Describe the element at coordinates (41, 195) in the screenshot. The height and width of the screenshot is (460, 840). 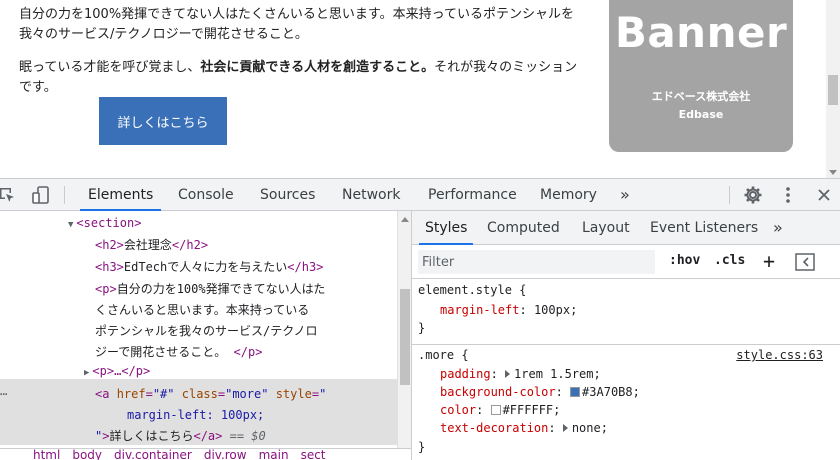
I see `device-toolbar-icon` at that location.